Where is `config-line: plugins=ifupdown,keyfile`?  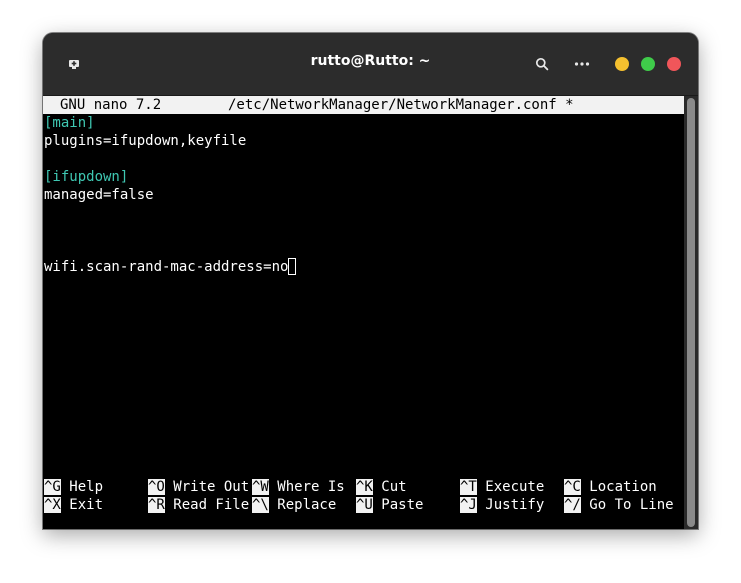 config-line: plugins=ifupdown,keyfile is located at coordinates (145, 141).